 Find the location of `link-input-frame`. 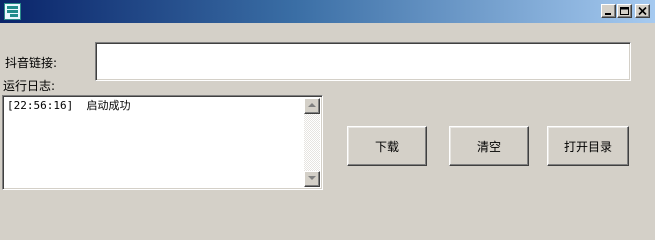

link-input-frame is located at coordinates (363, 61).